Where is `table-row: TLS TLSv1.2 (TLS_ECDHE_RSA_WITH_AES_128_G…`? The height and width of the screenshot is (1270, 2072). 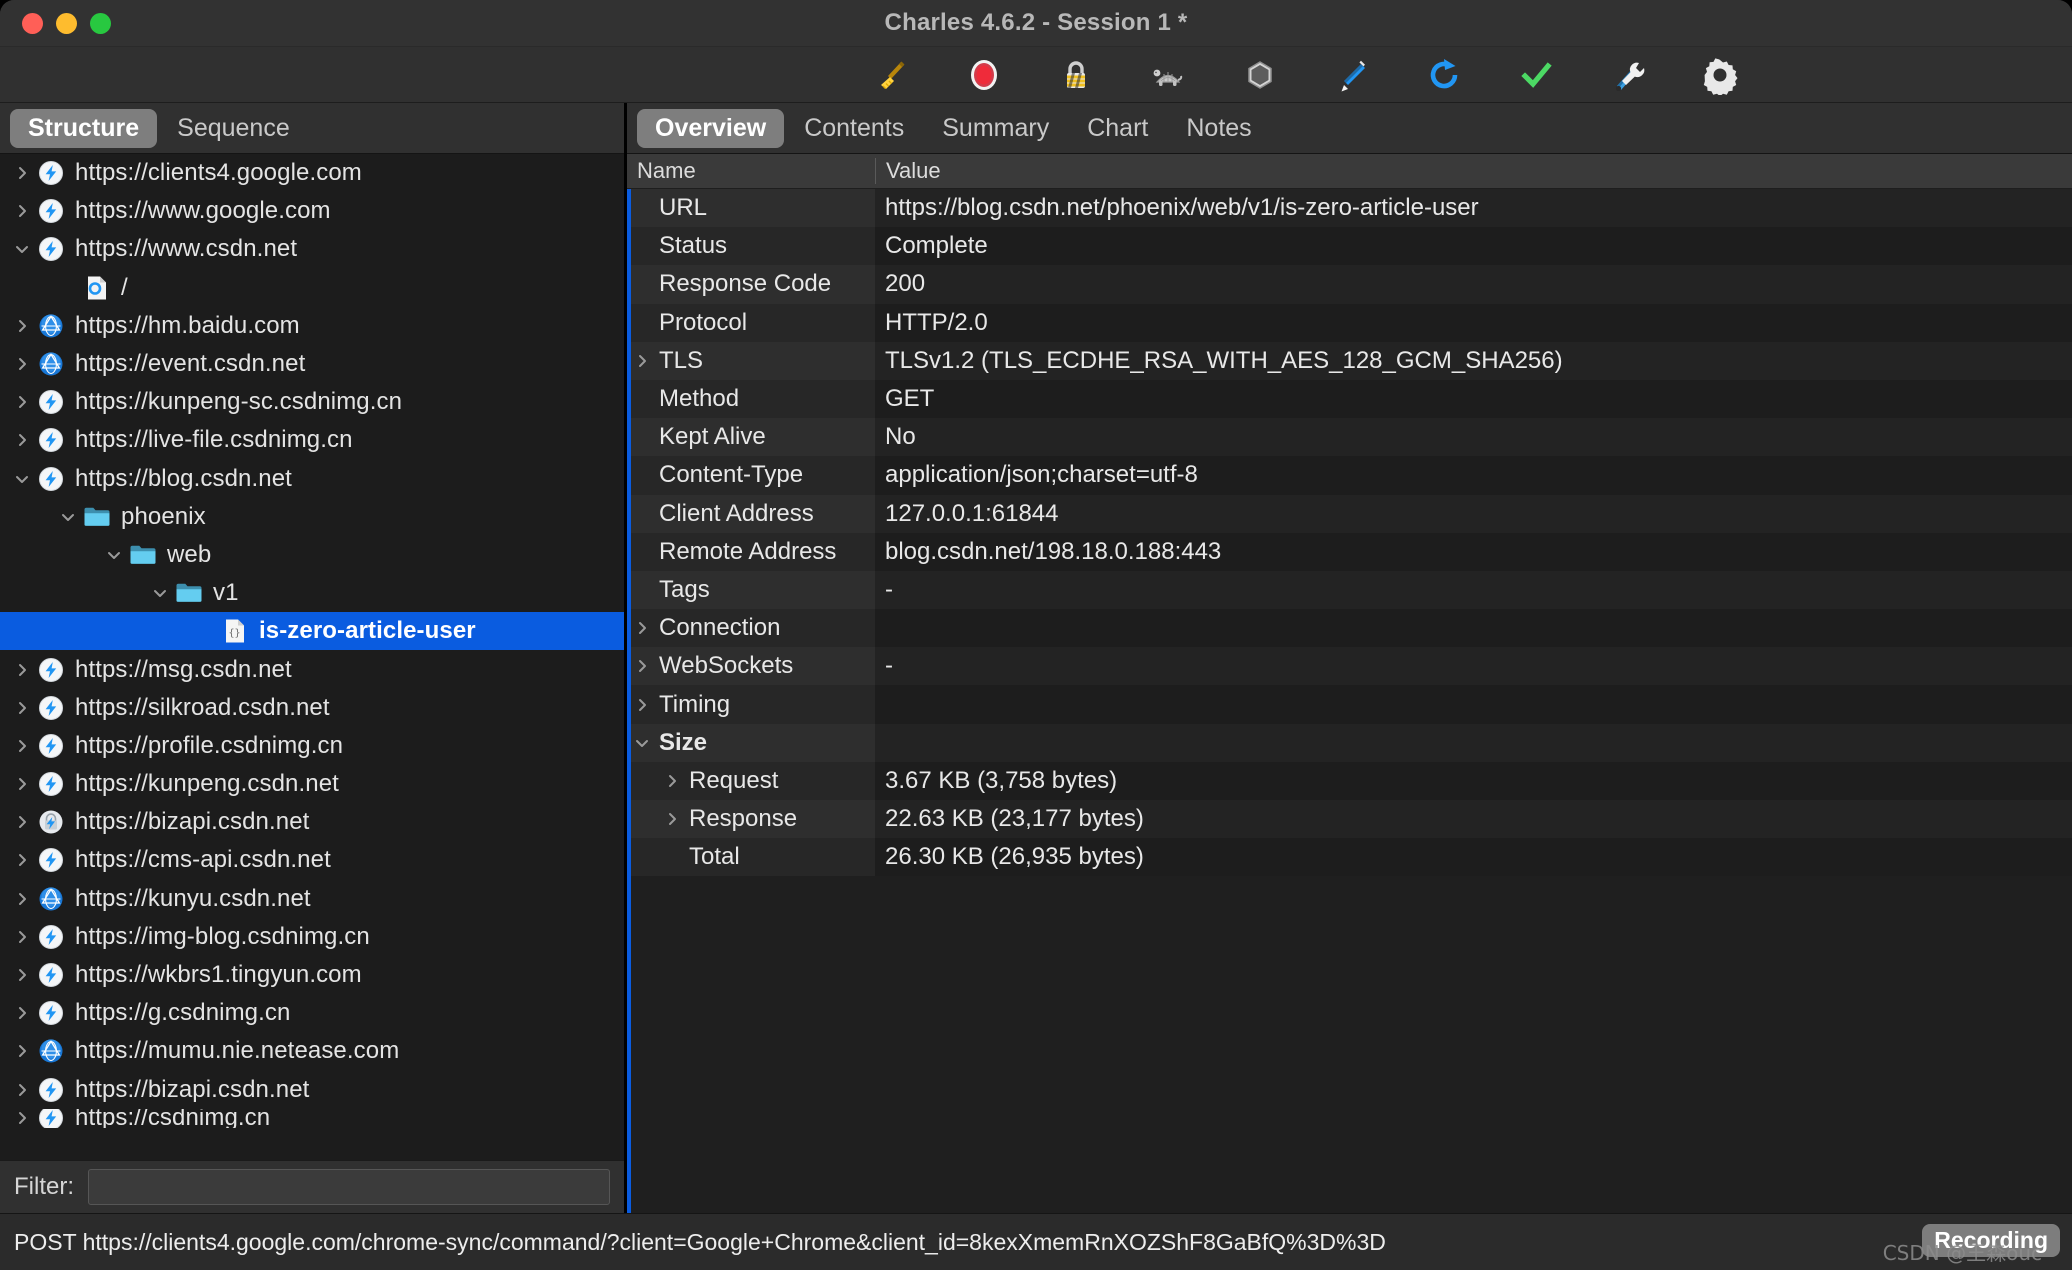 table-row: TLS TLSv1.2 (TLS_ECDHE_RSA_WITH_AES_128_G… is located at coordinates (1349, 360).